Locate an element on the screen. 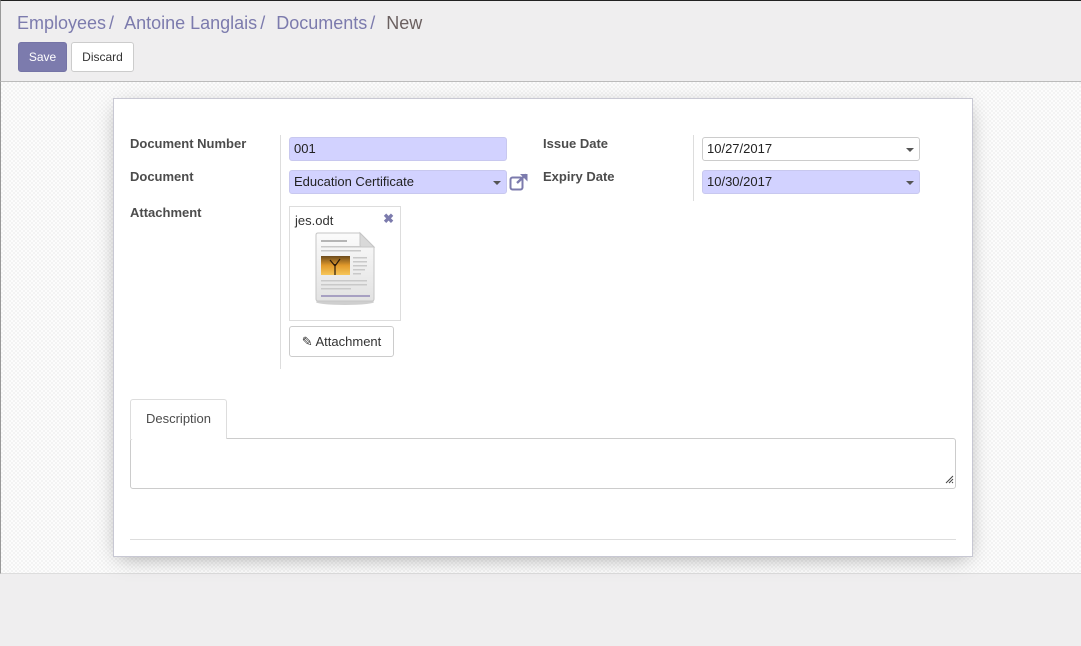  external-link-icon is located at coordinates (519, 183).